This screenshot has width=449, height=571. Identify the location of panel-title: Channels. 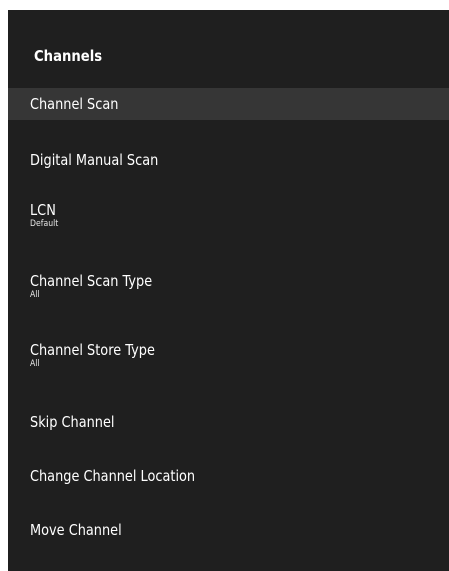
(68, 56).